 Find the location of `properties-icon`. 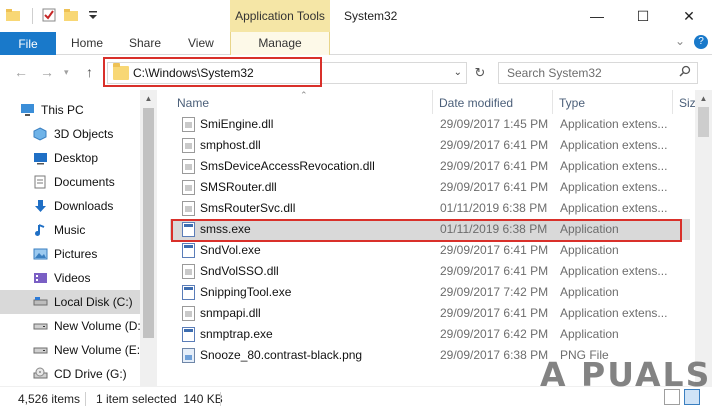

properties-icon is located at coordinates (49, 15).